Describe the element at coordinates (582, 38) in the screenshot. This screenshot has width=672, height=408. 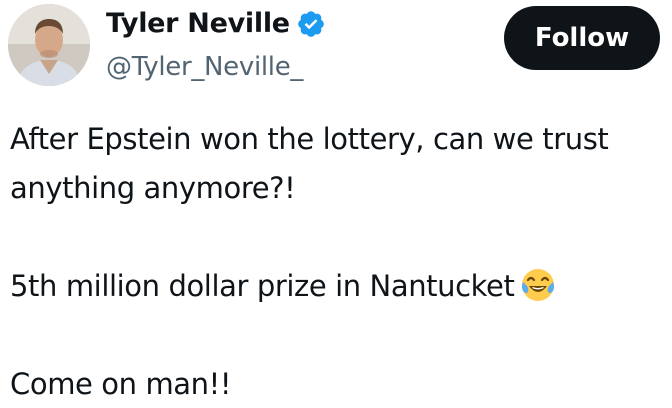
I see `follow-button: Follow` at that location.